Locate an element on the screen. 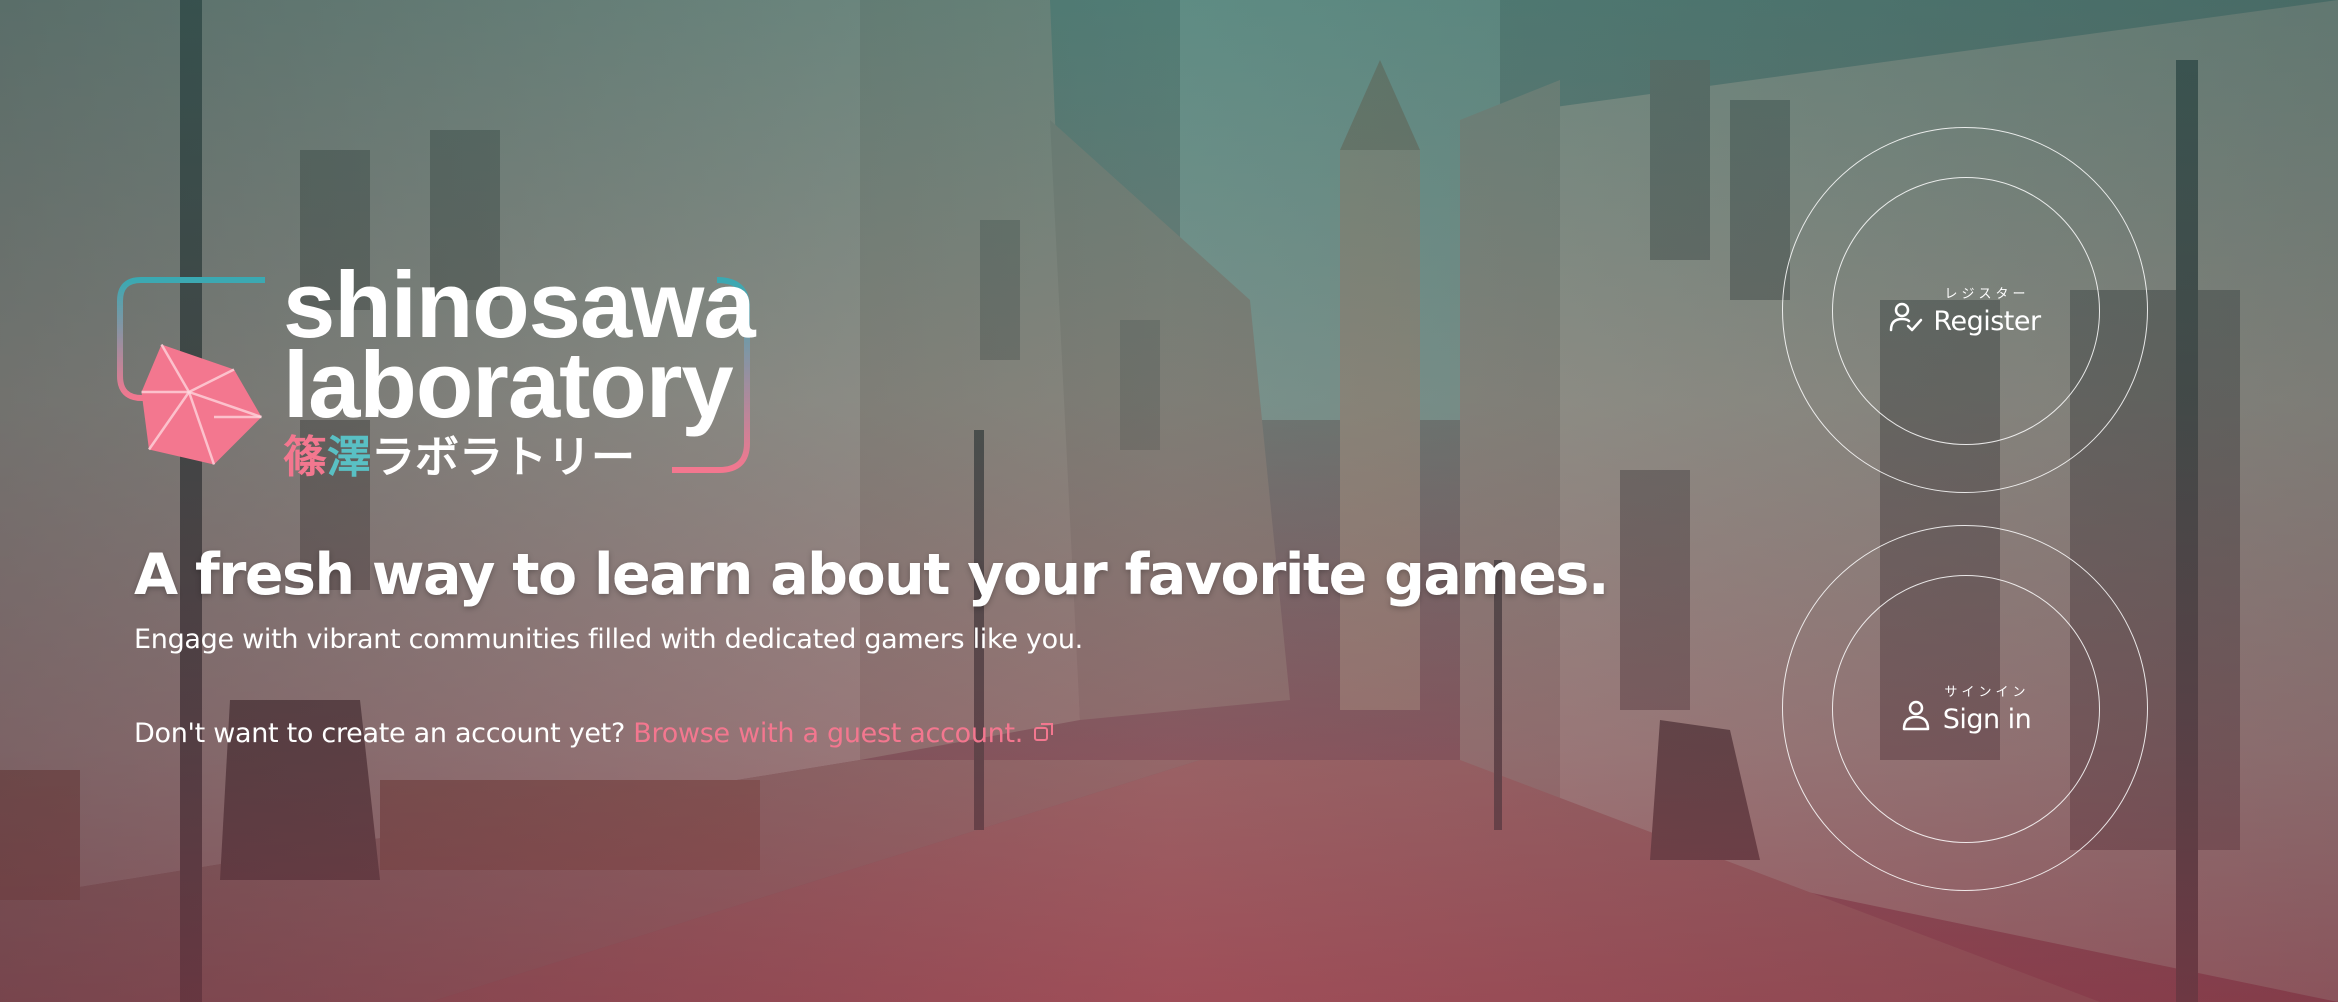 Image resolution: width=2338 pixels, height=1002 pixels. register-button: レジスター Register is located at coordinates (1965, 310).